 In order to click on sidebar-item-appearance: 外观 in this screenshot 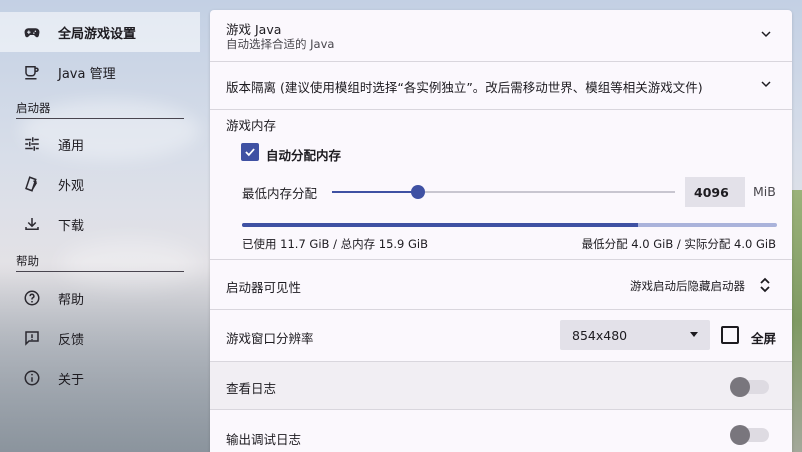, I will do `click(100, 184)`.